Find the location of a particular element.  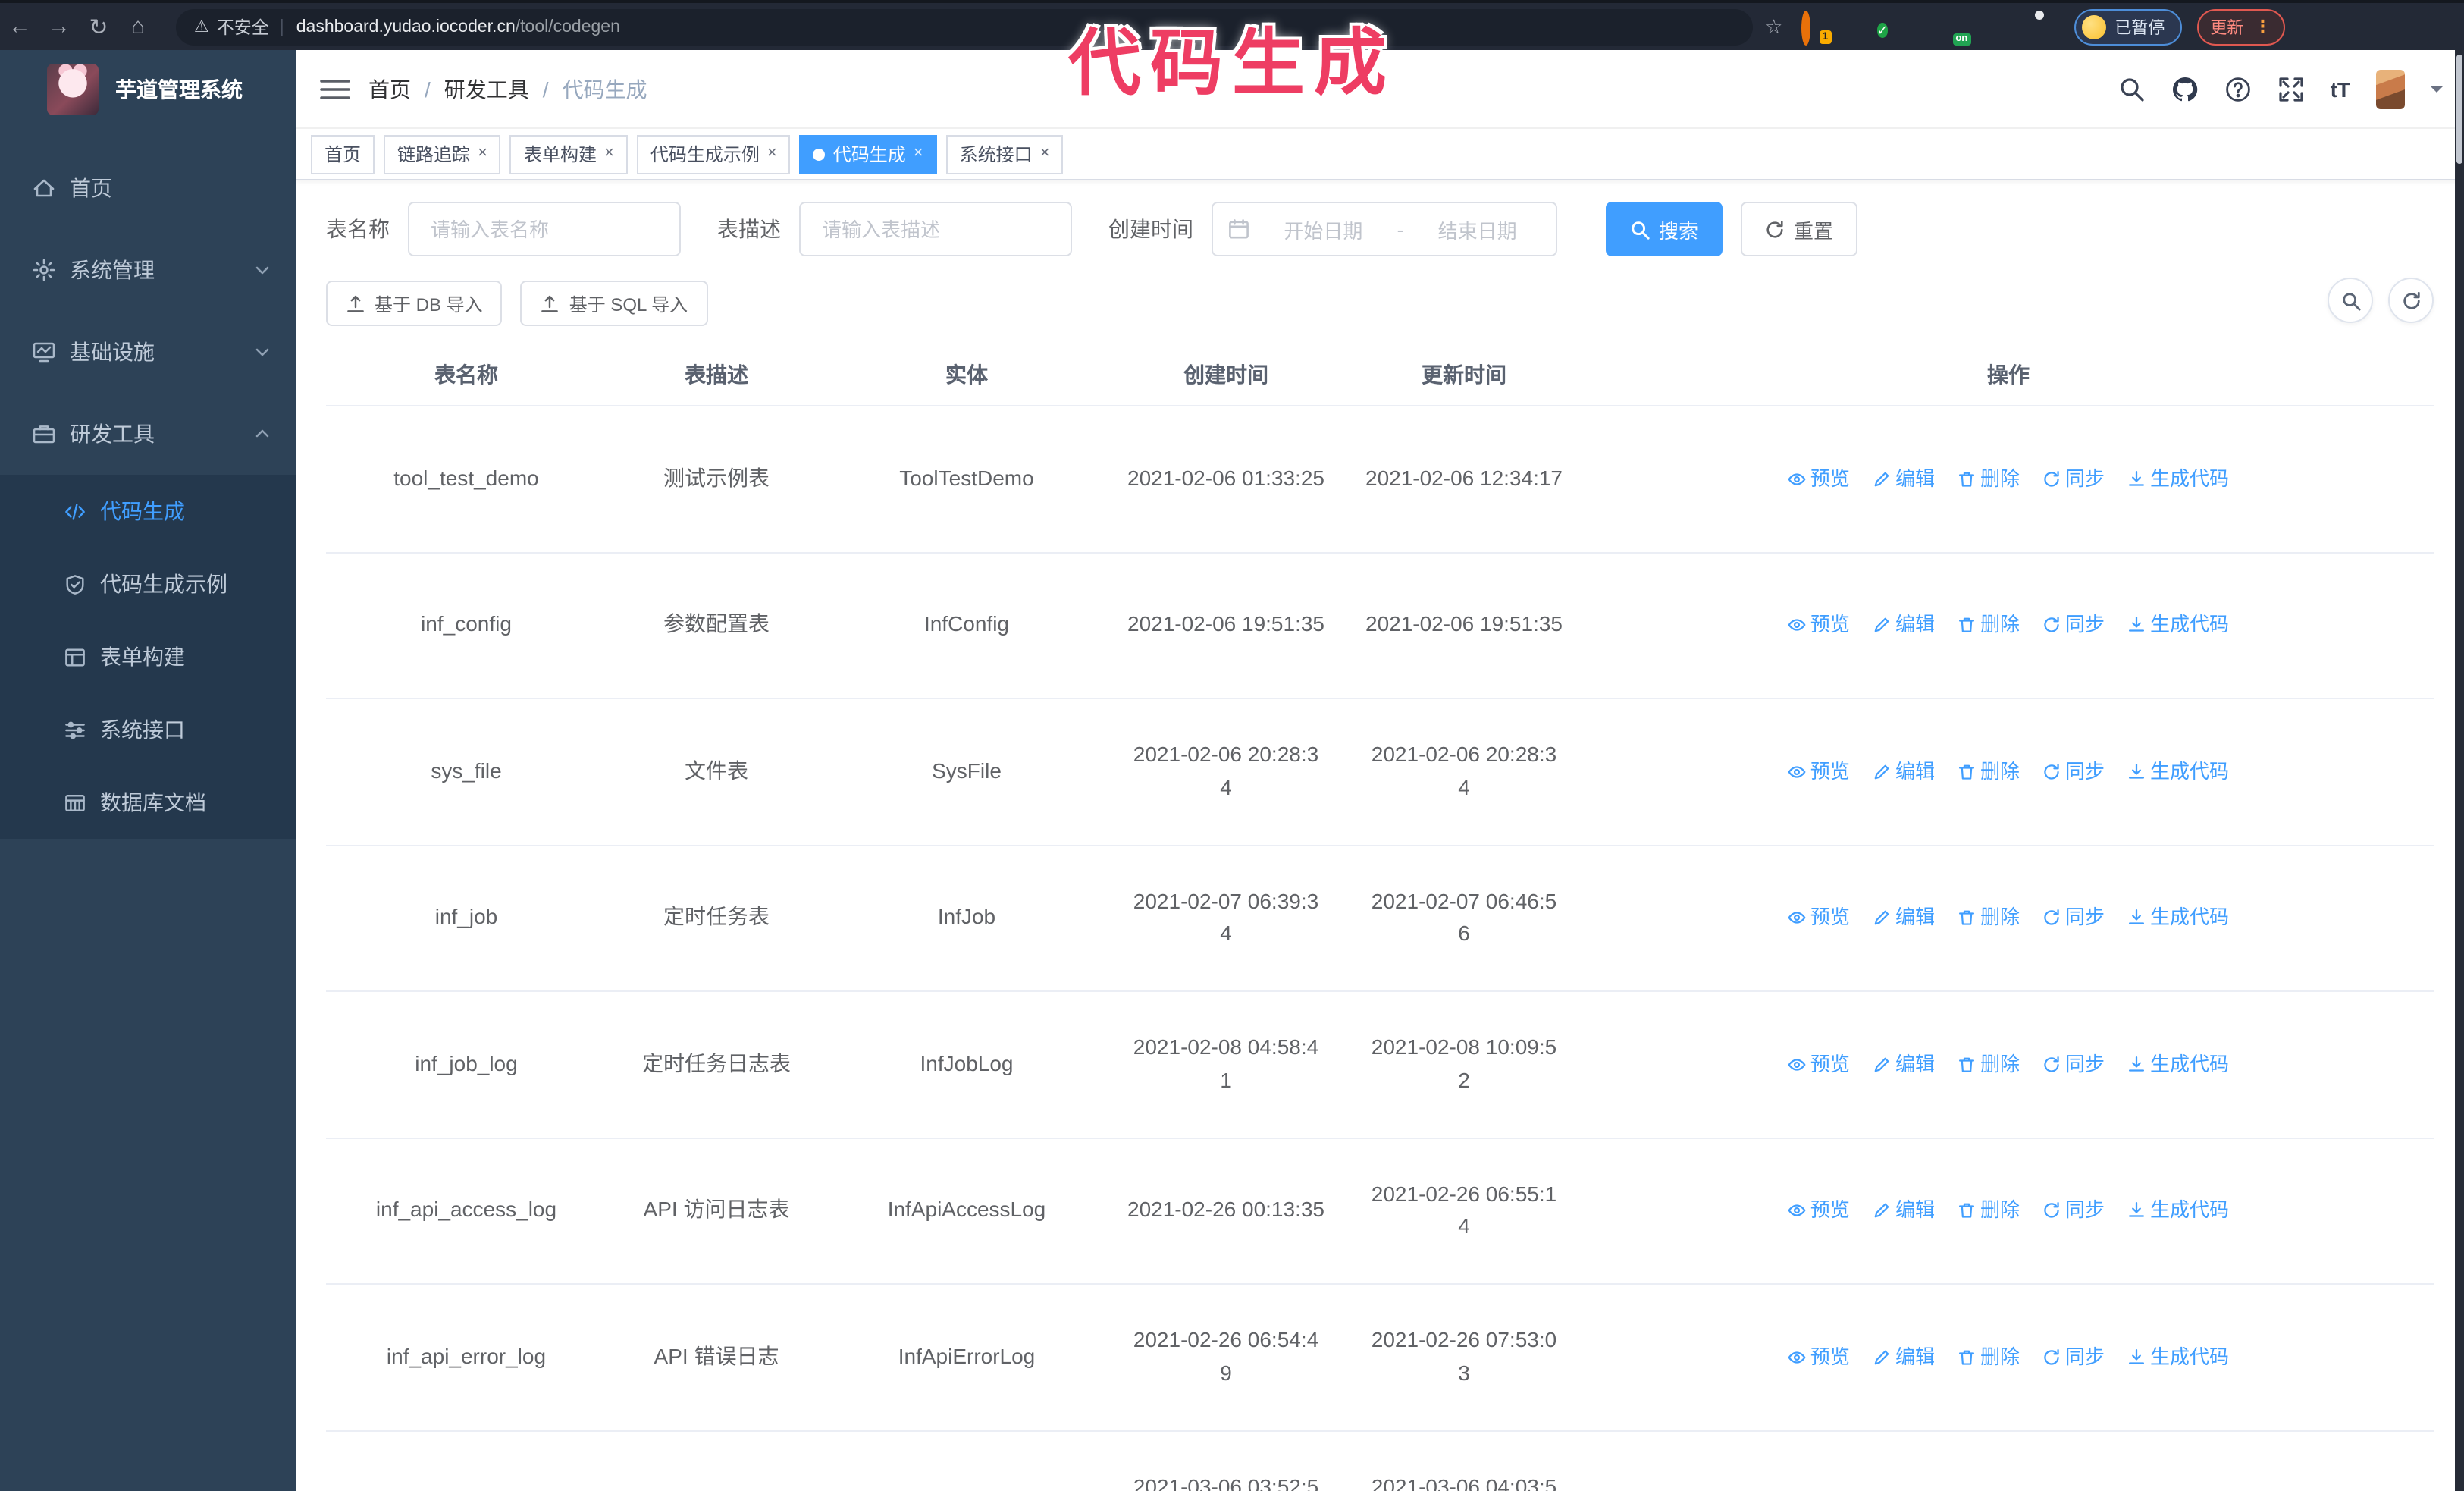

browser-forward-icon: → is located at coordinates (59, 26).